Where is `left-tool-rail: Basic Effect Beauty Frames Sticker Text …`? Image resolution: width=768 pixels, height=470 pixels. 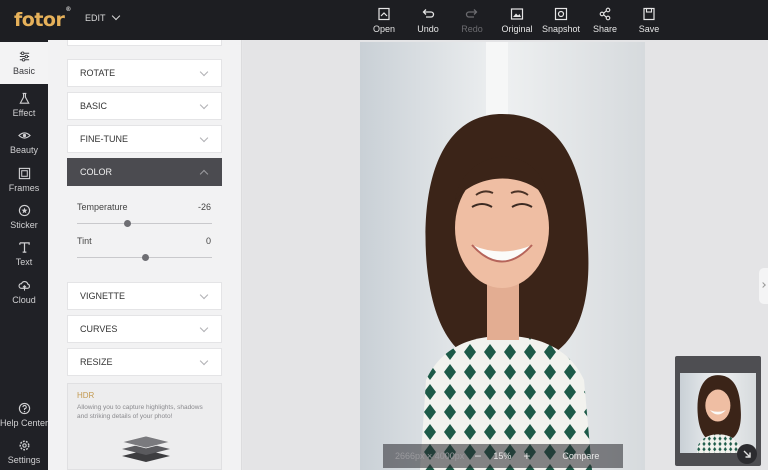
left-tool-rail: Basic Effect Beauty Frames Sticker Text … is located at coordinates (24, 255).